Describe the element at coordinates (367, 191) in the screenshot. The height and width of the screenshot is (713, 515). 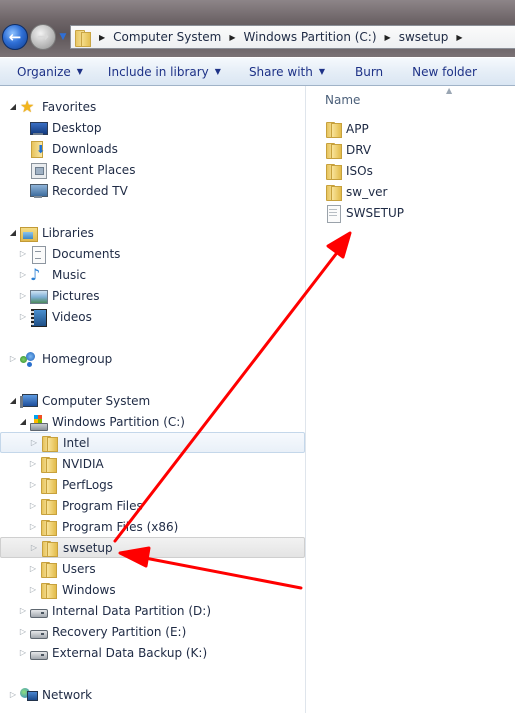
I see `file-item-label: sw_ver` at that location.